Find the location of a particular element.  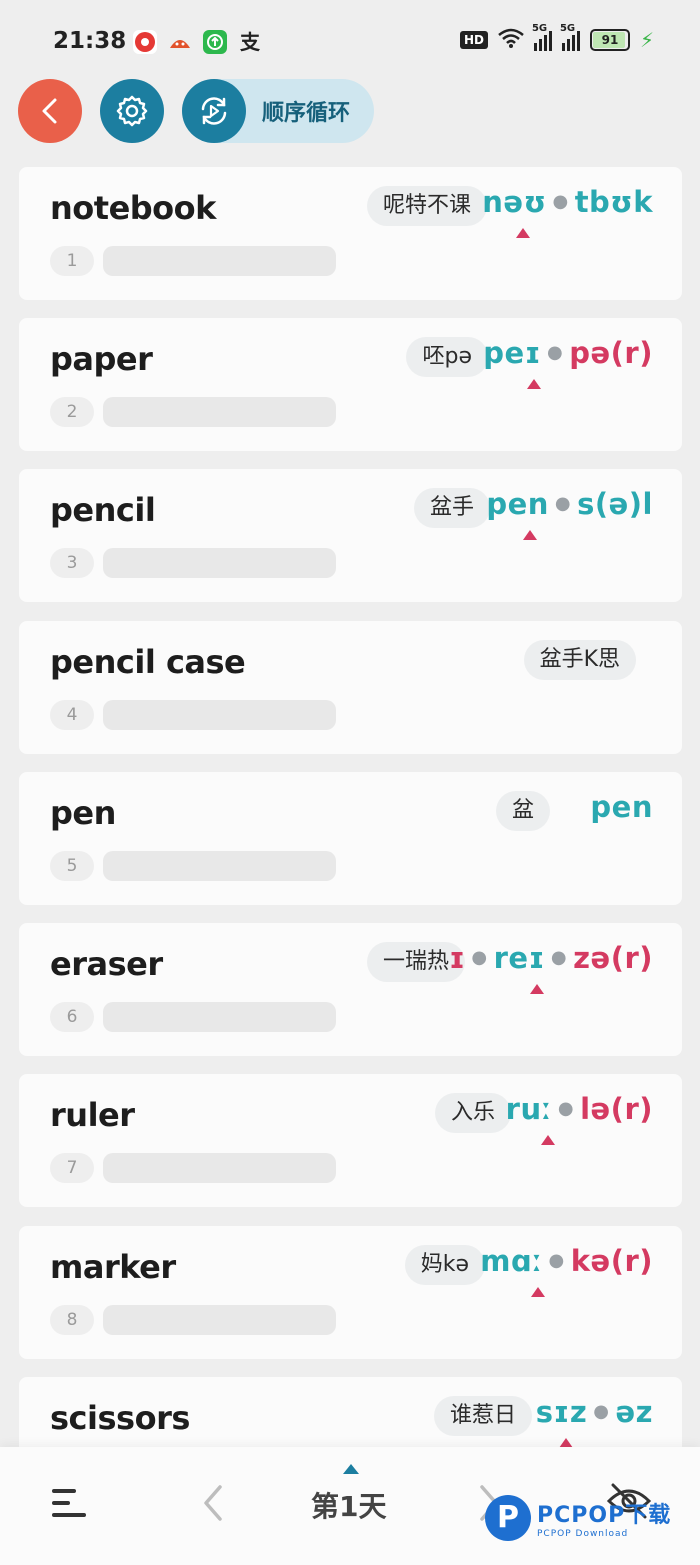

word-number: 6 is located at coordinates (72, 1017).